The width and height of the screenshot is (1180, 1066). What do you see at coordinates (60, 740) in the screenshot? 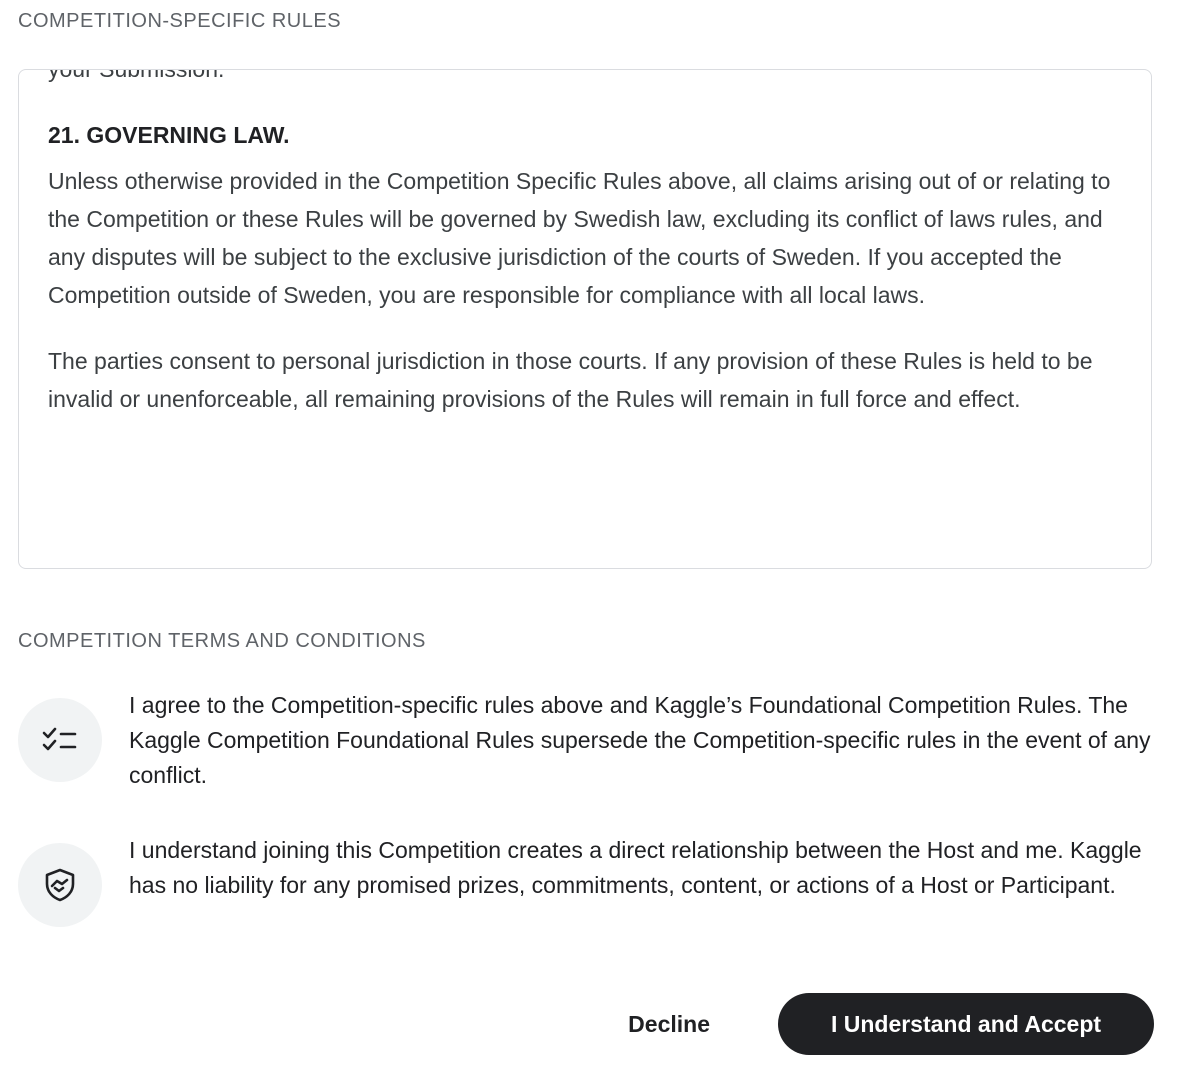
I see `checklist-icon` at bounding box center [60, 740].